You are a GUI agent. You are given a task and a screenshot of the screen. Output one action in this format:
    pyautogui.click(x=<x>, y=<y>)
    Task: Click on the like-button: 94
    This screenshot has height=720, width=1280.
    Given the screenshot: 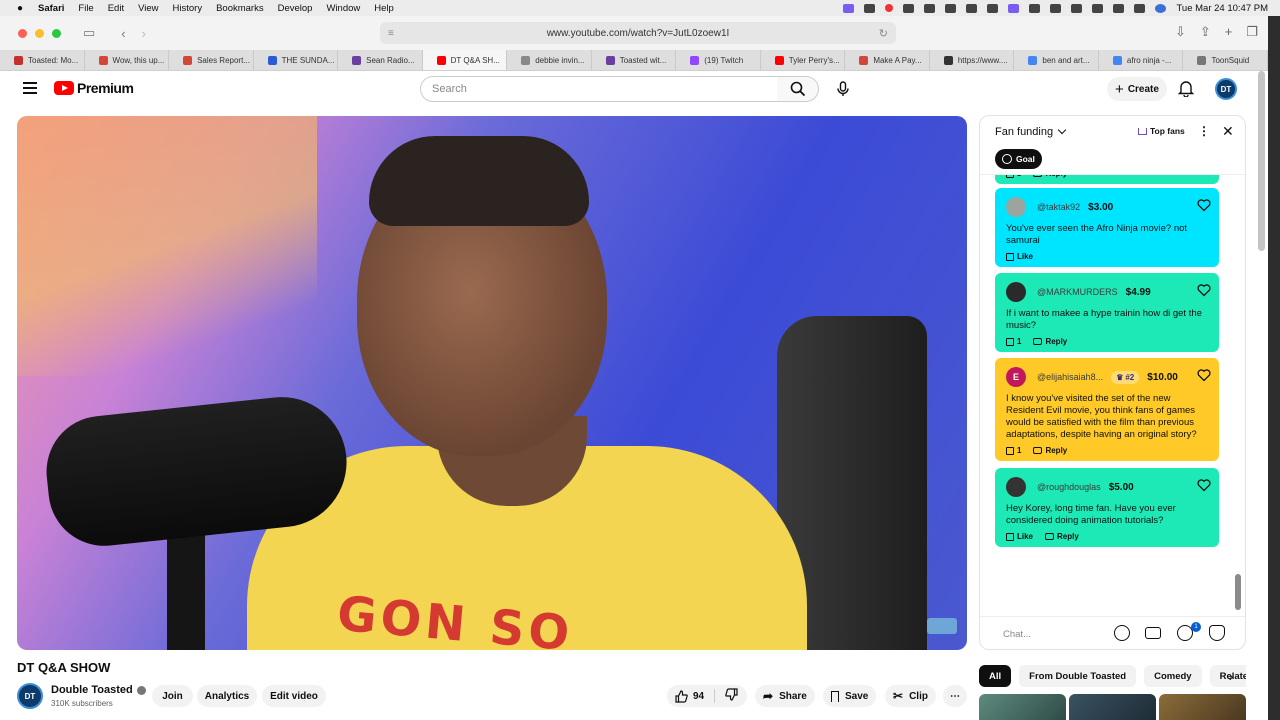 What is the action you would take?
    pyautogui.click(x=685, y=696)
    